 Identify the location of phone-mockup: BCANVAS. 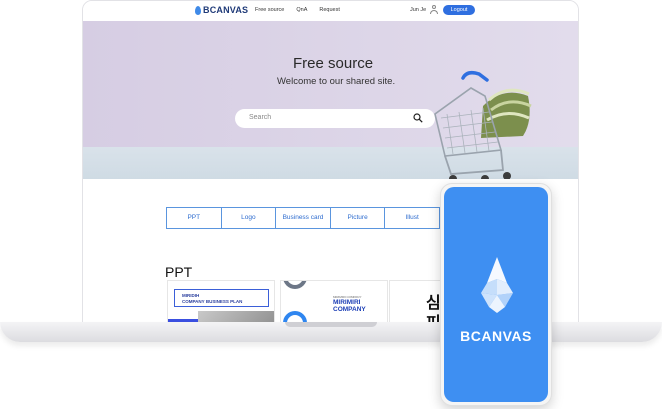
(496, 294).